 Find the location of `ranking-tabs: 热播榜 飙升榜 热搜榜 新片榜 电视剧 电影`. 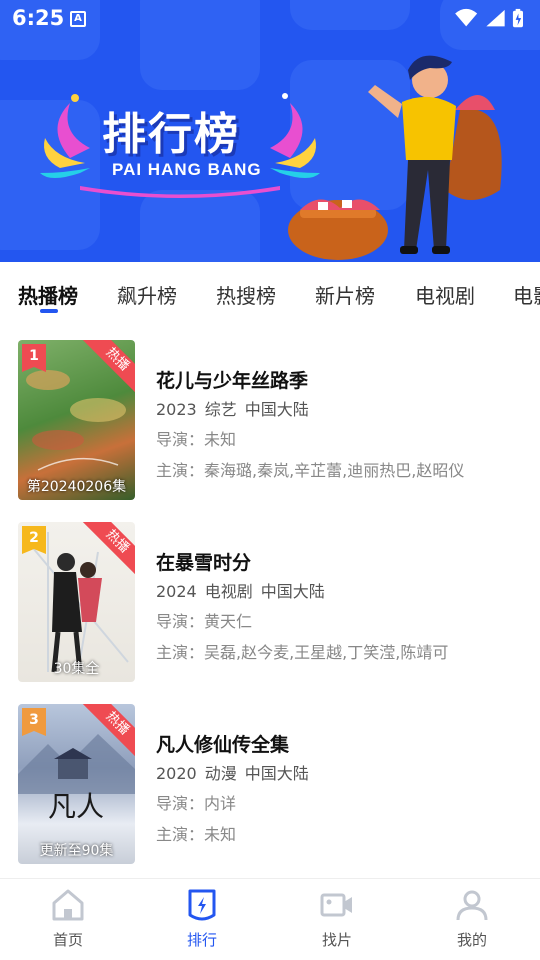

ranking-tabs: 热播榜 飙升榜 热搜榜 新片榜 电视剧 电影 is located at coordinates (270, 292).